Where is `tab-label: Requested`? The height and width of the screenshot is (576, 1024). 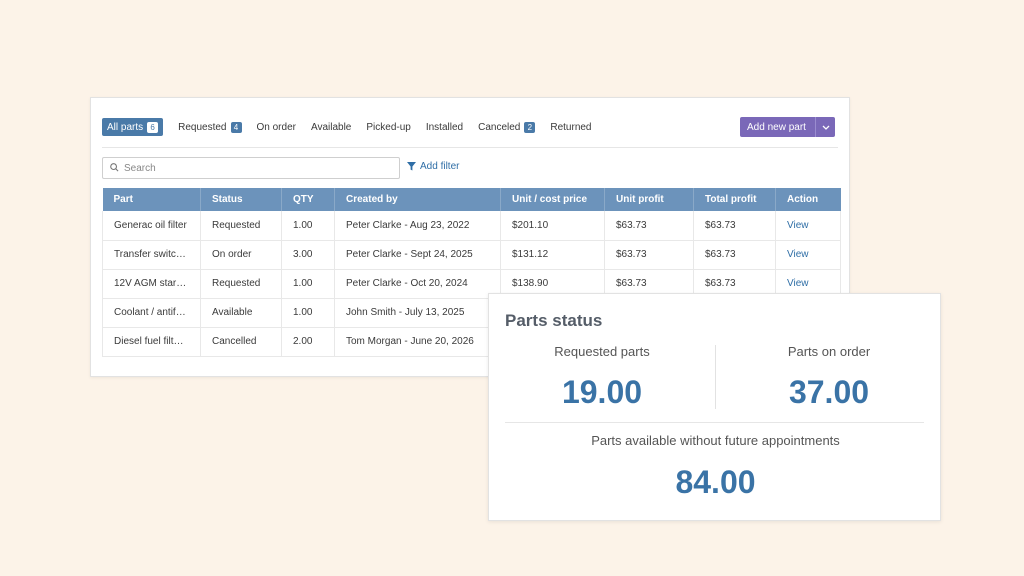
tab-label: Requested is located at coordinates (202, 127).